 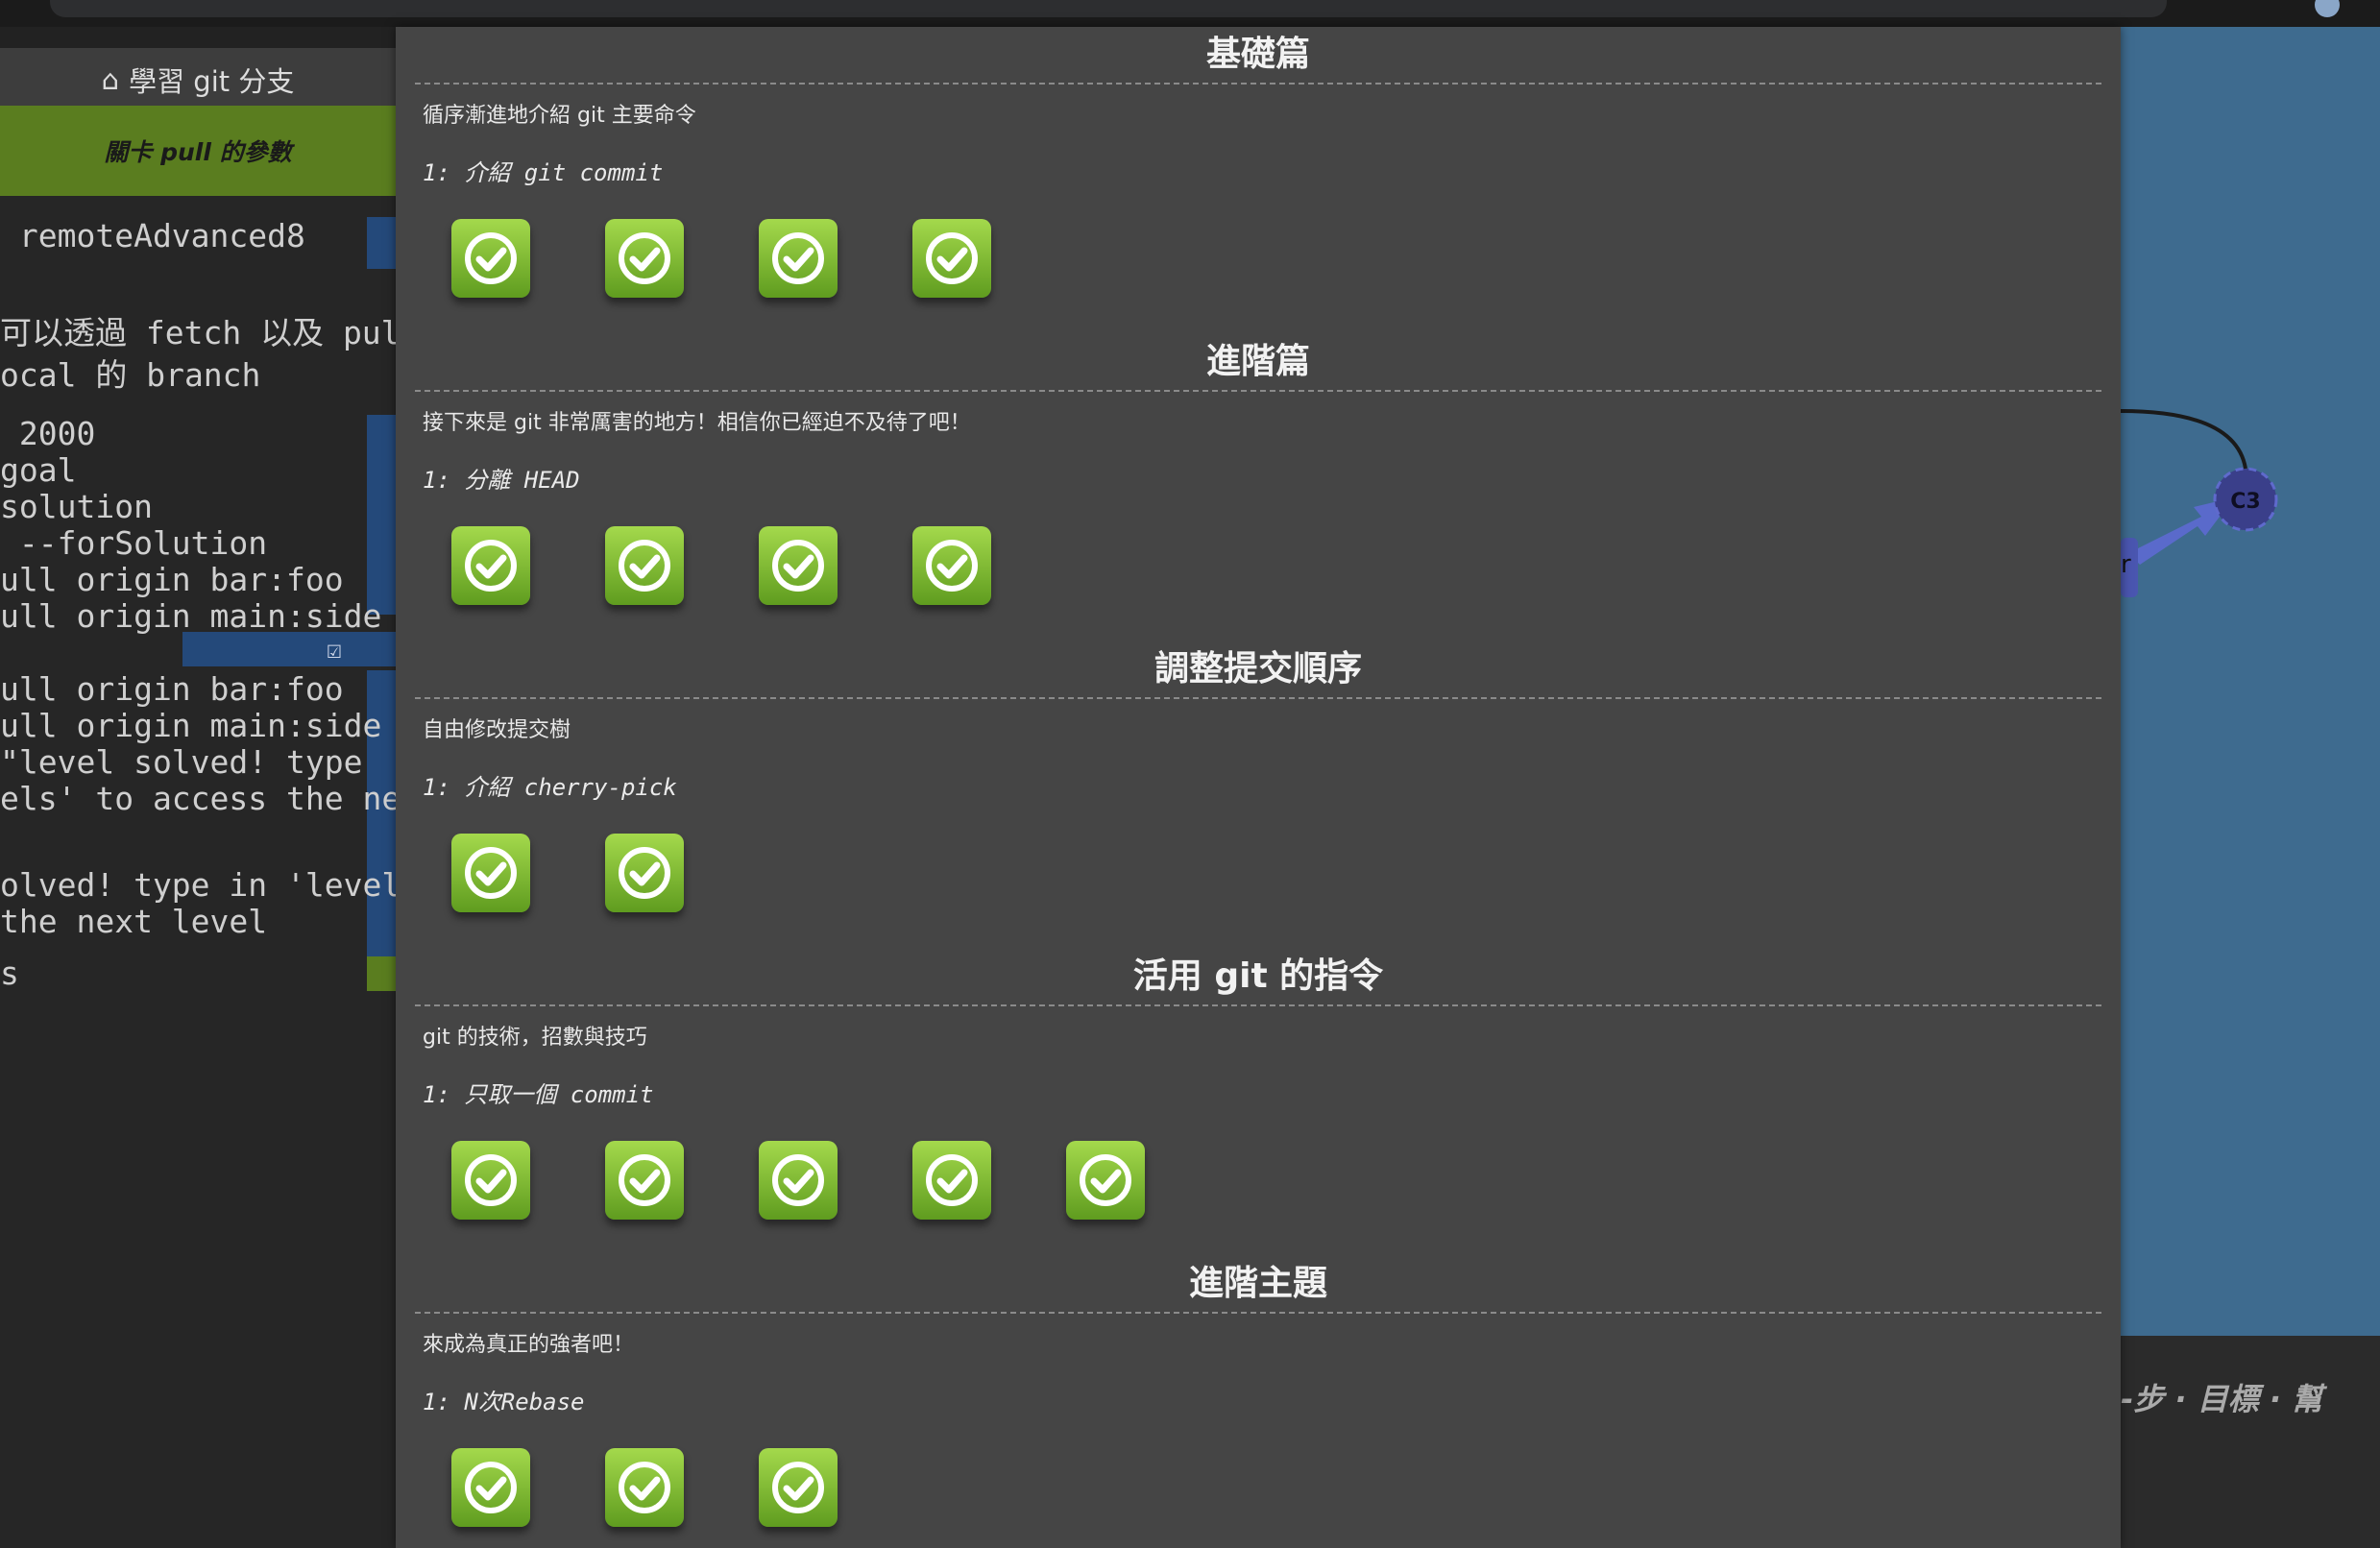 What do you see at coordinates (182, 762) in the screenshot?
I see `terminal-line: "level solved! type` at bounding box center [182, 762].